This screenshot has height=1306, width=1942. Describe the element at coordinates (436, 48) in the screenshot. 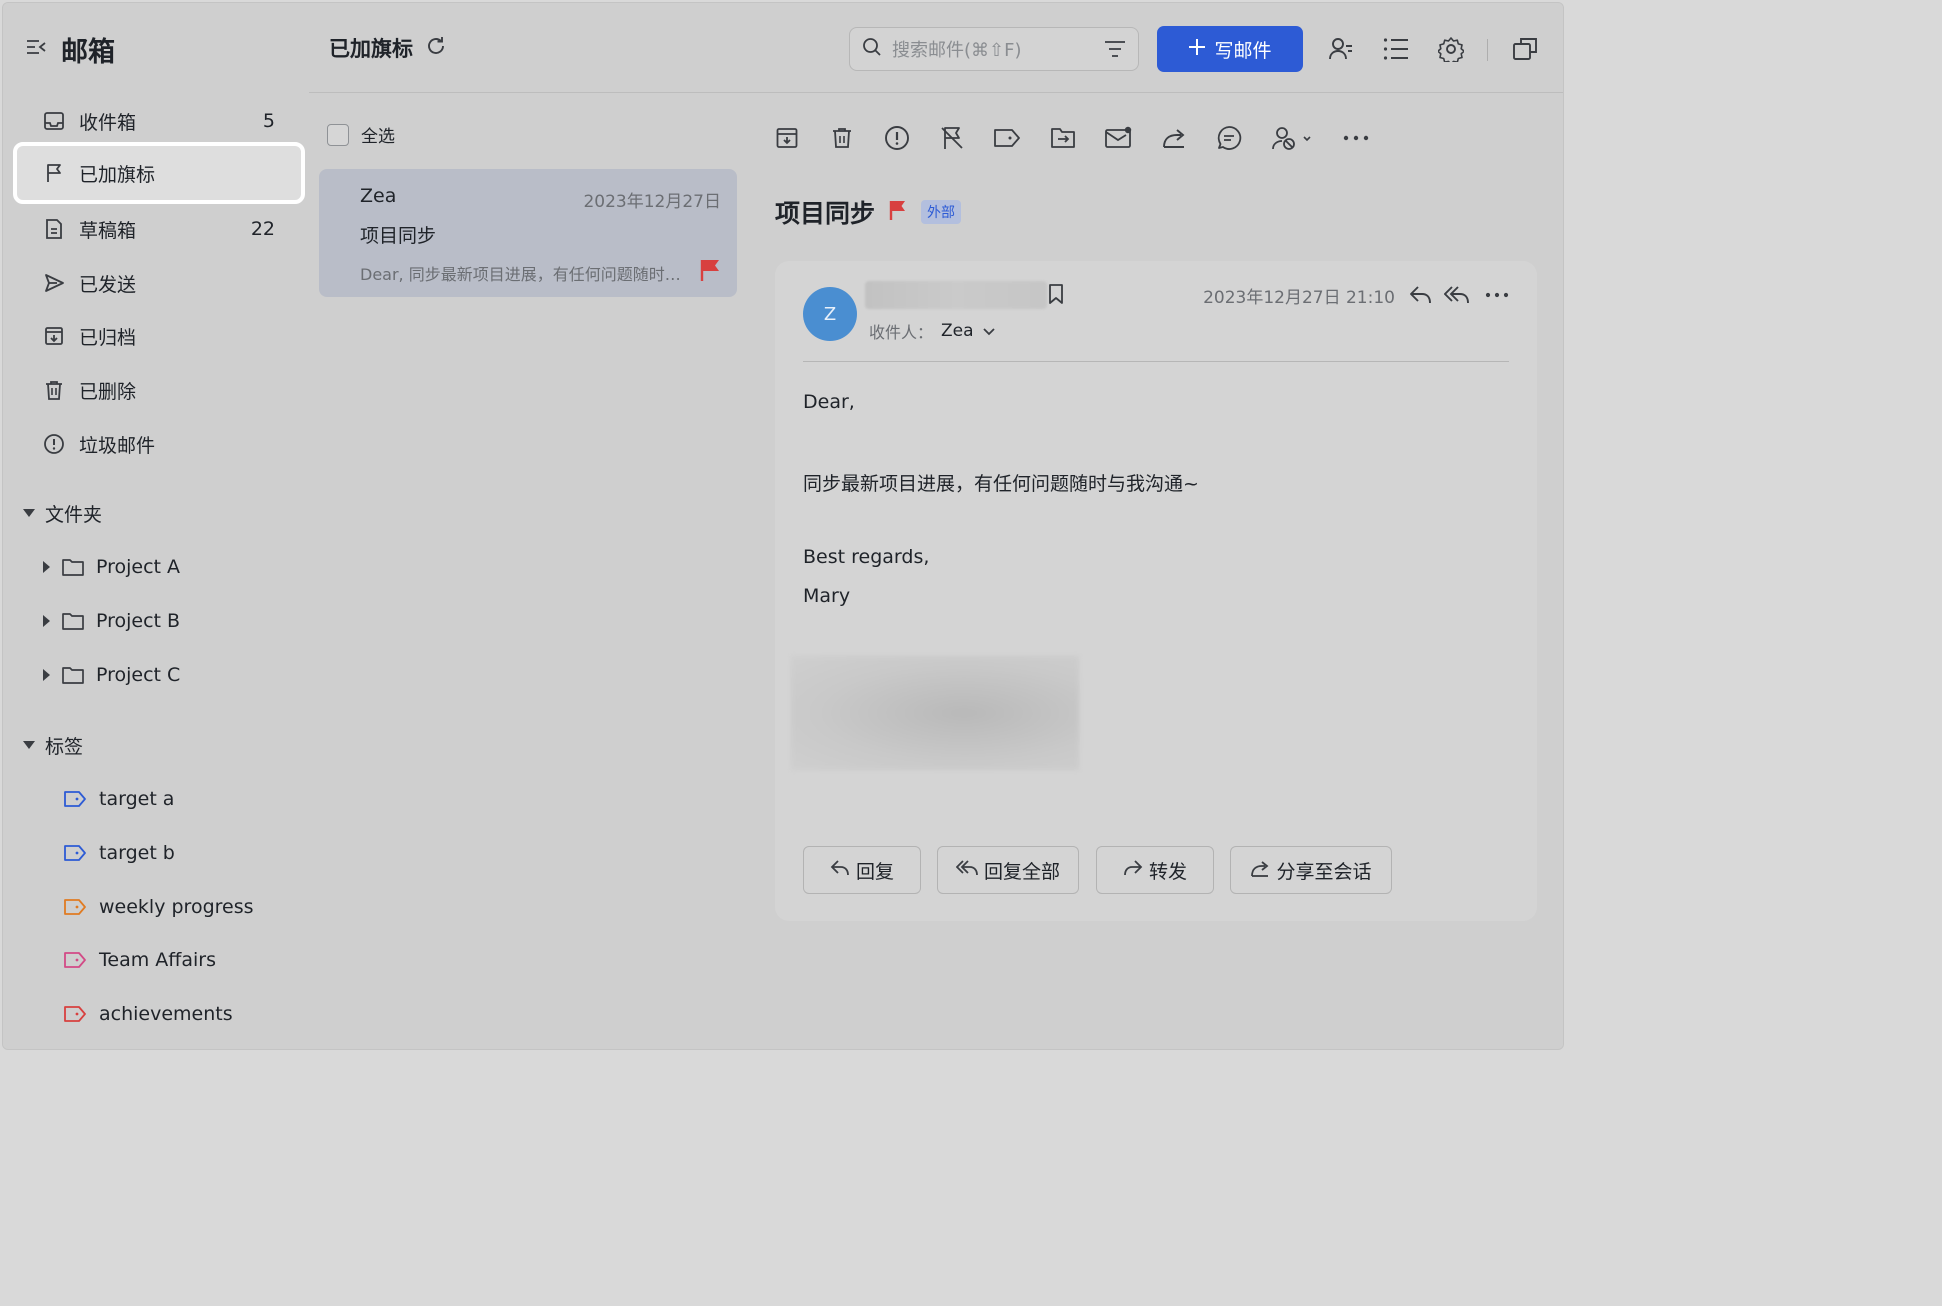

I see `refresh-icon` at that location.